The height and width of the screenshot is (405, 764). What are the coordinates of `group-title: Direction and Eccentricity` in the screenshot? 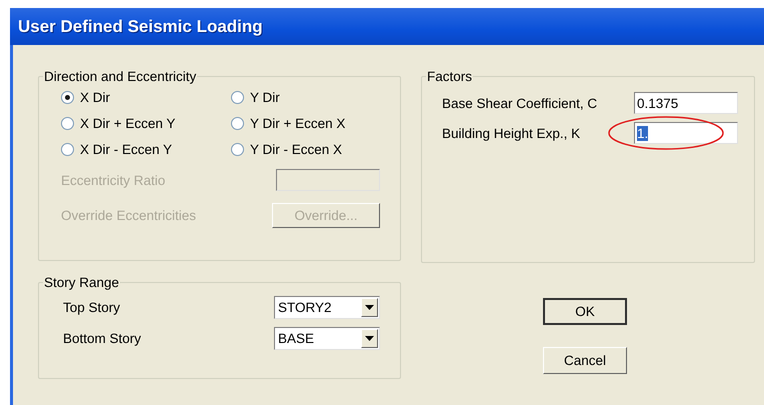 It's located at (120, 76).